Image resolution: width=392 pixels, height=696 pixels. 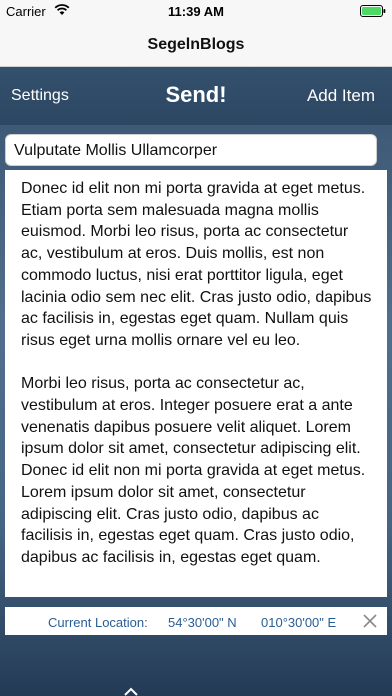 I want to click on toolbar: Settings Send! Add Item, so click(x=196, y=96).